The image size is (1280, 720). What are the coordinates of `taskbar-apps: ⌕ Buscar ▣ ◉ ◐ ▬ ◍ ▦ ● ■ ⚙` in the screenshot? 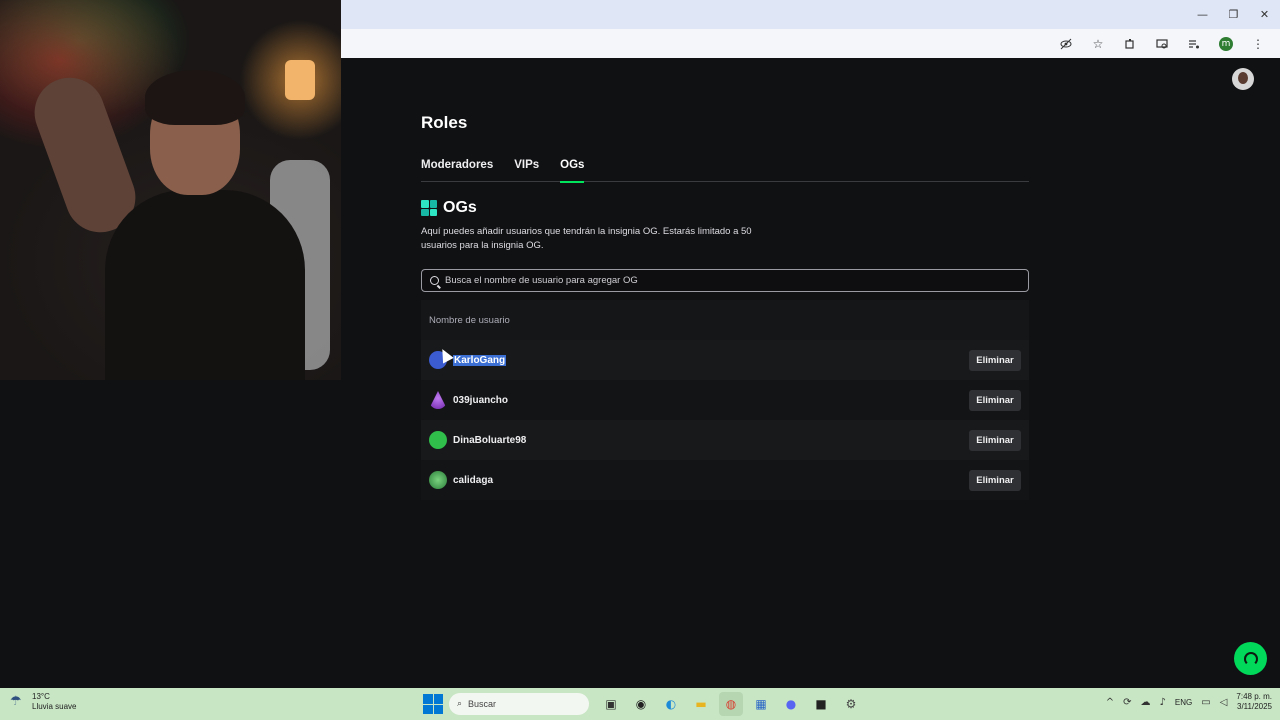 It's located at (643, 704).